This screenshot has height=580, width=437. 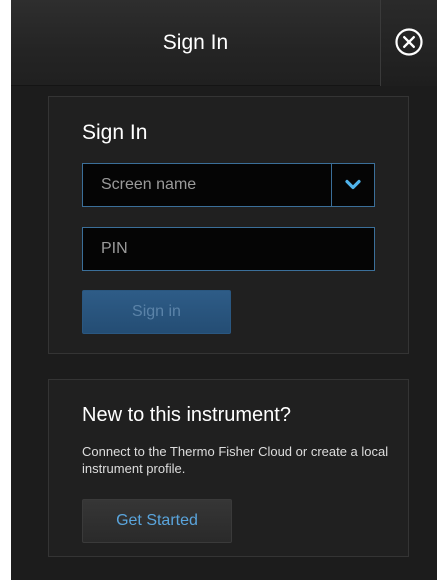 I want to click on close-button, so click(x=408, y=43).